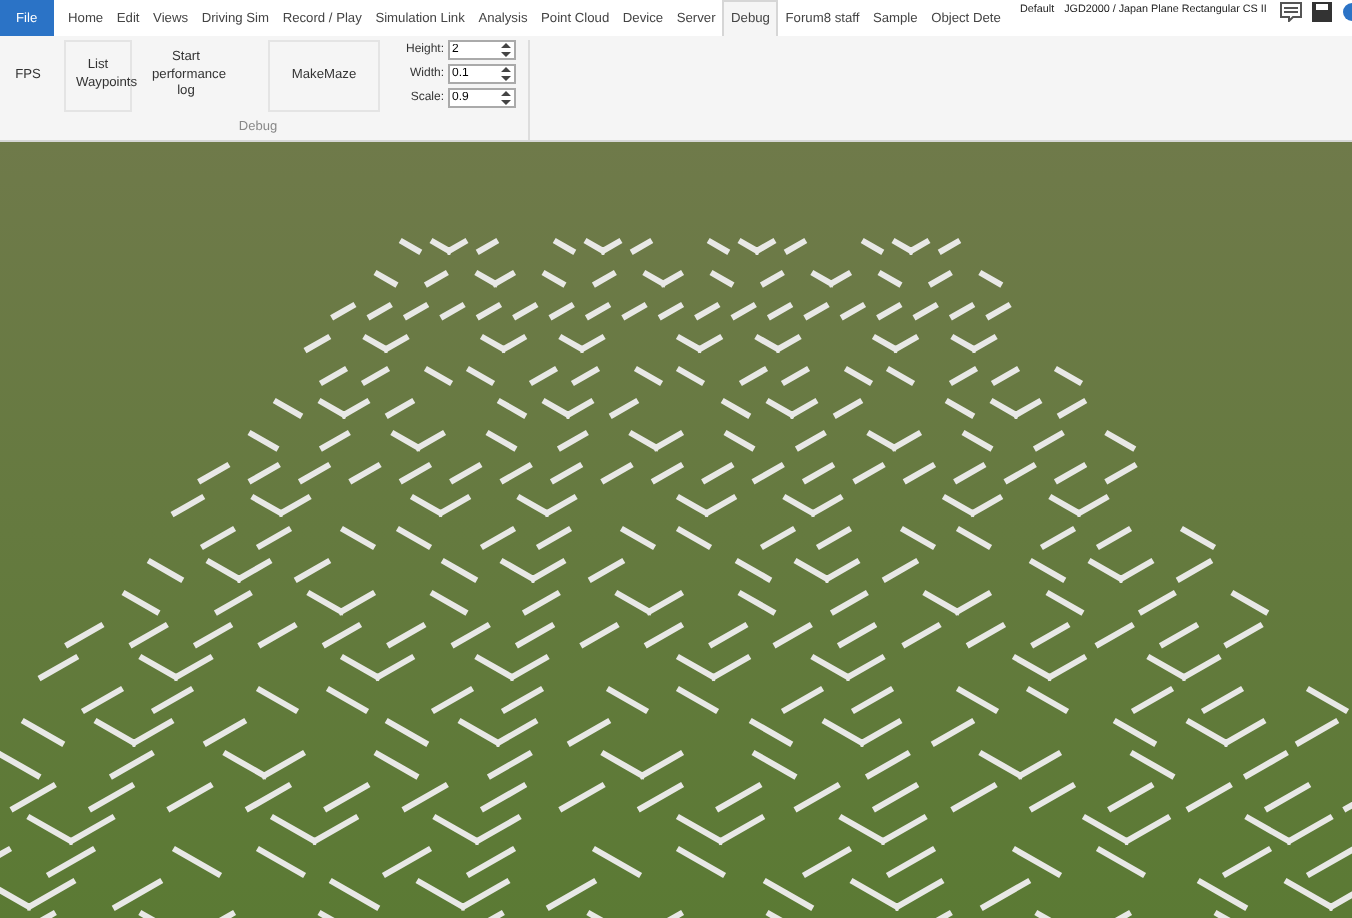 The height and width of the screenshot is (918, 1352). What do you see at coordinates (1291, 12) in the screenshot?
I see `comment-icon` at bounding box center [1291, 12].